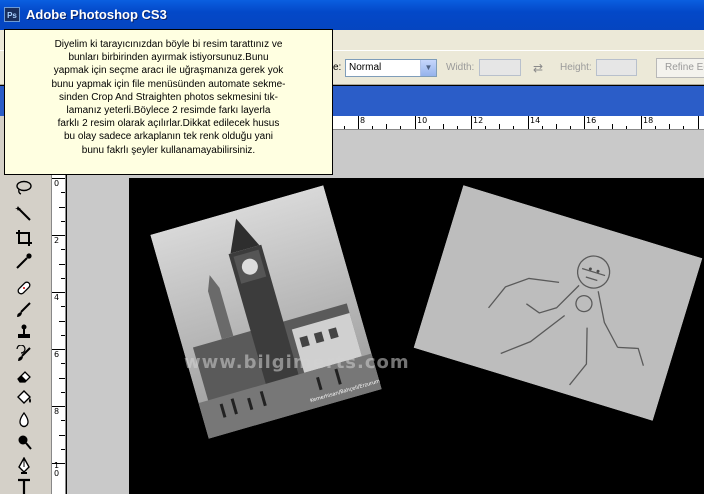  I want to click on dodge-tool-icon, so click(24, 442).